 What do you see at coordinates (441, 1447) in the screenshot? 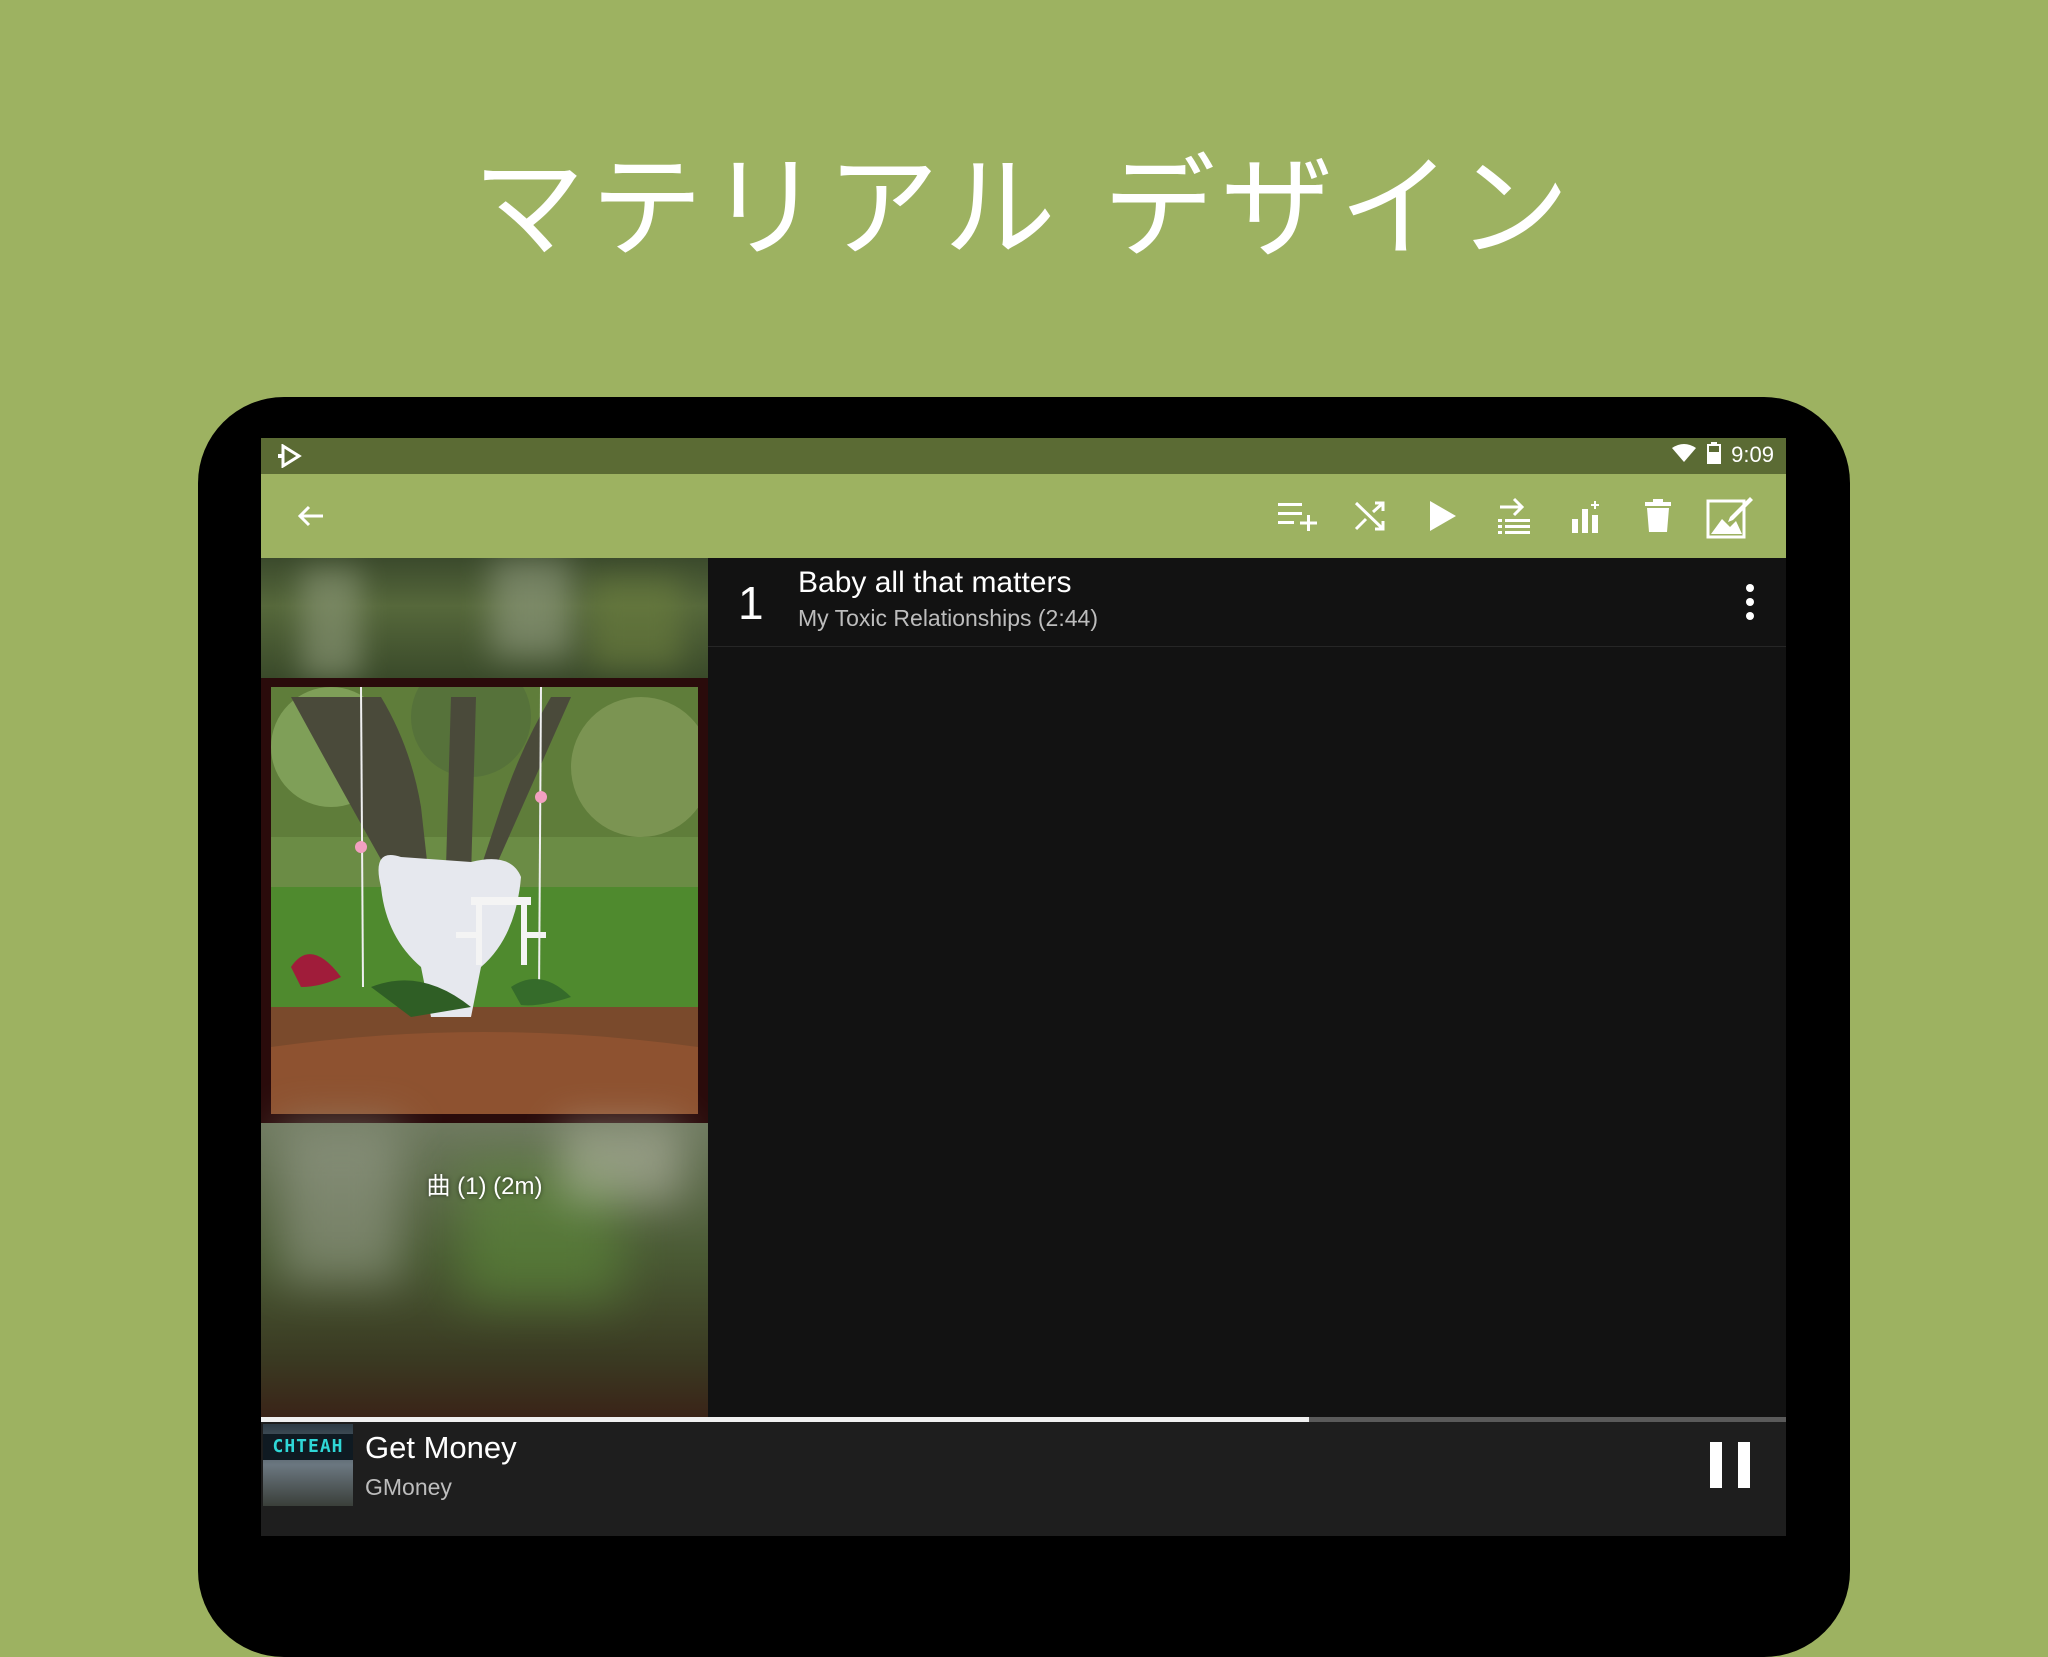
I see `now-playing-title: Get Money` at bounding box center [441, 1447].